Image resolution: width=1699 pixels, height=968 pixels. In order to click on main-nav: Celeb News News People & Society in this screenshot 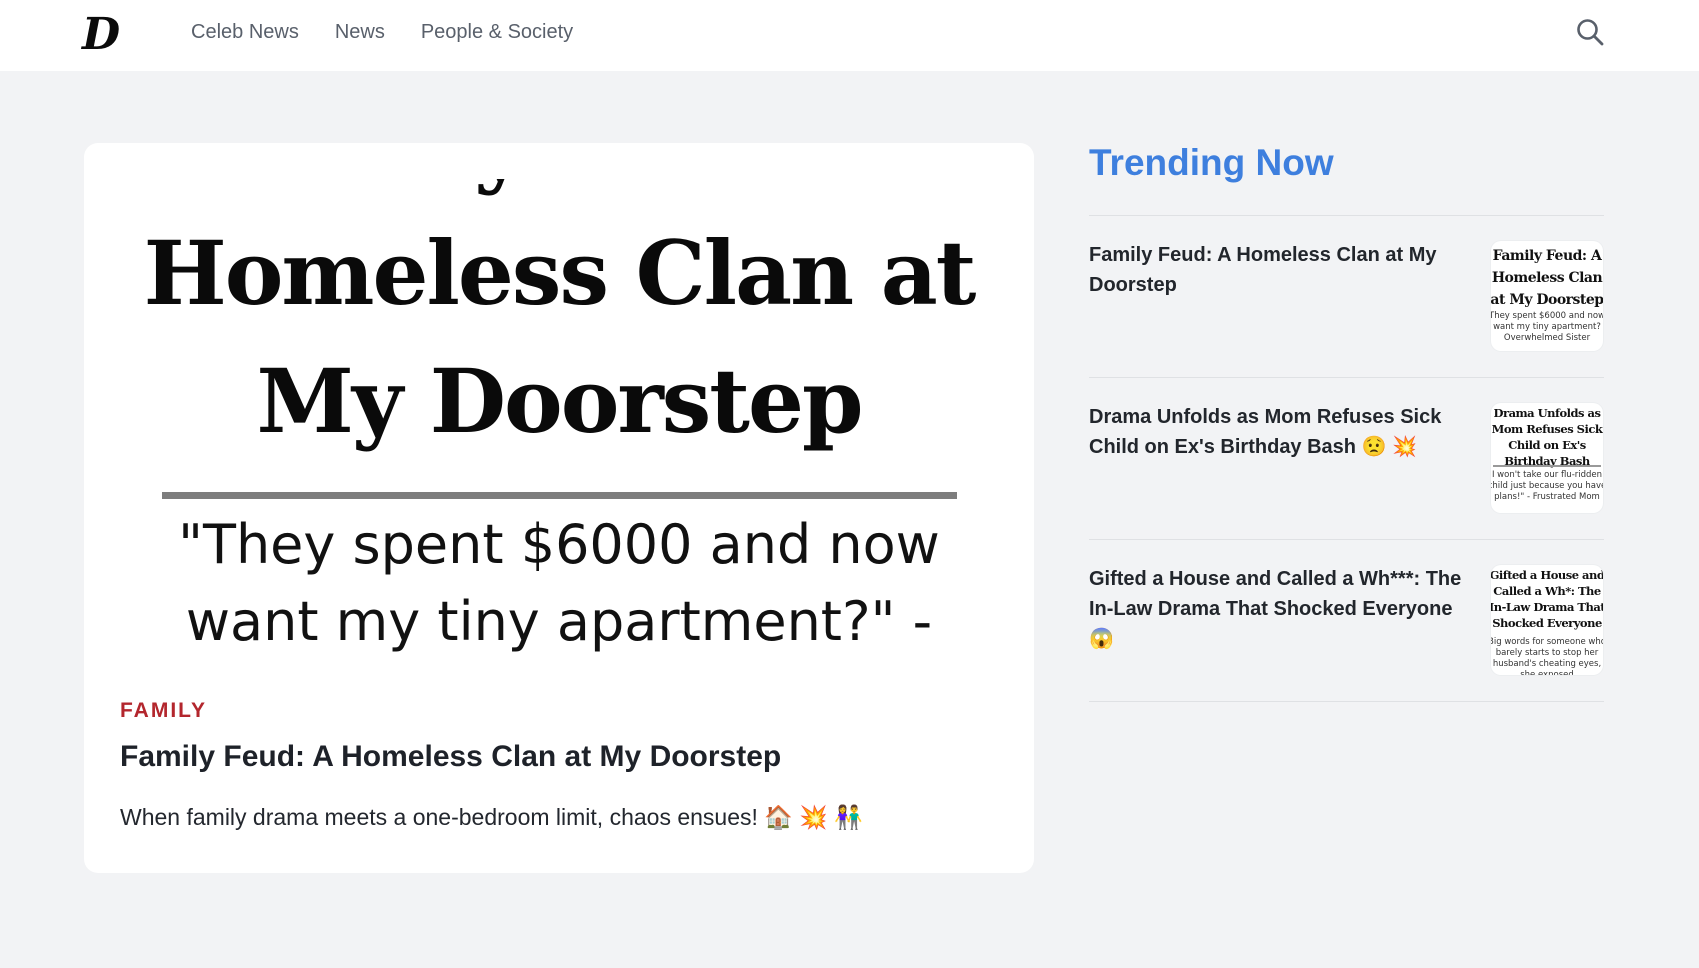, I will do `click(382, 32)`.